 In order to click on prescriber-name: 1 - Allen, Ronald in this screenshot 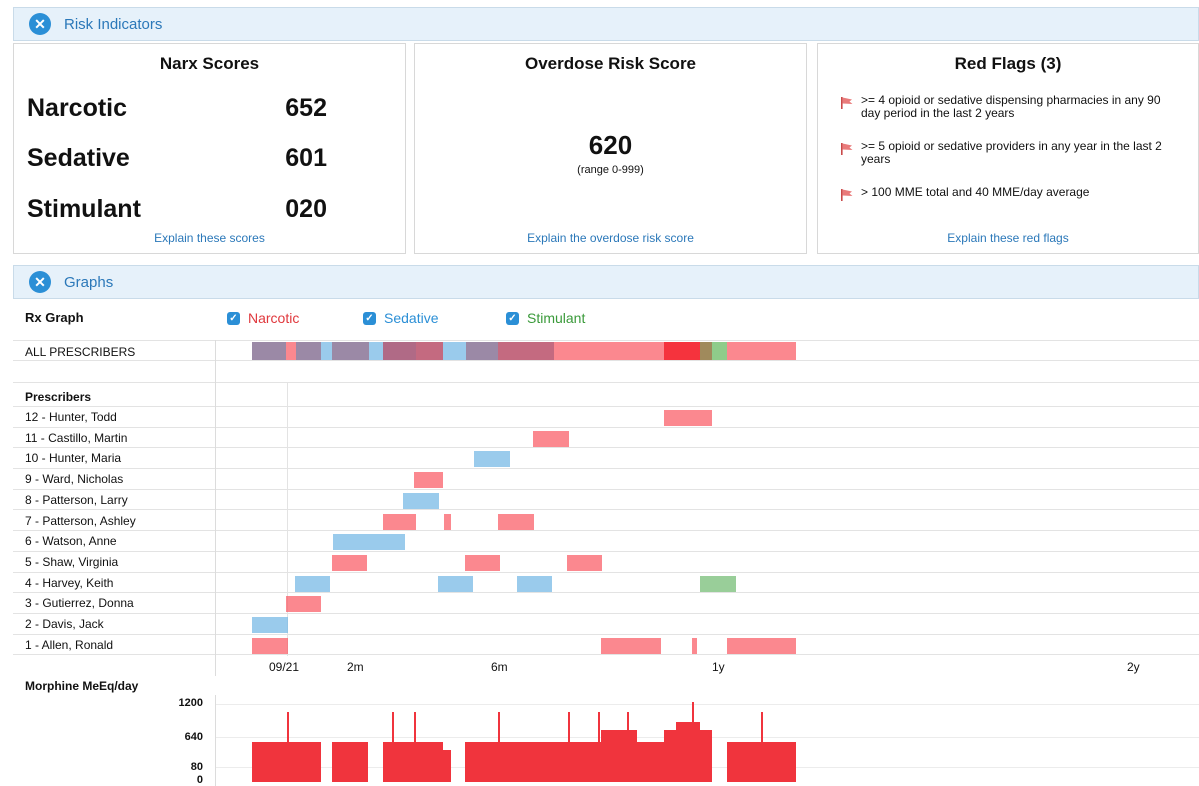, I will do `click(69, 644)`.